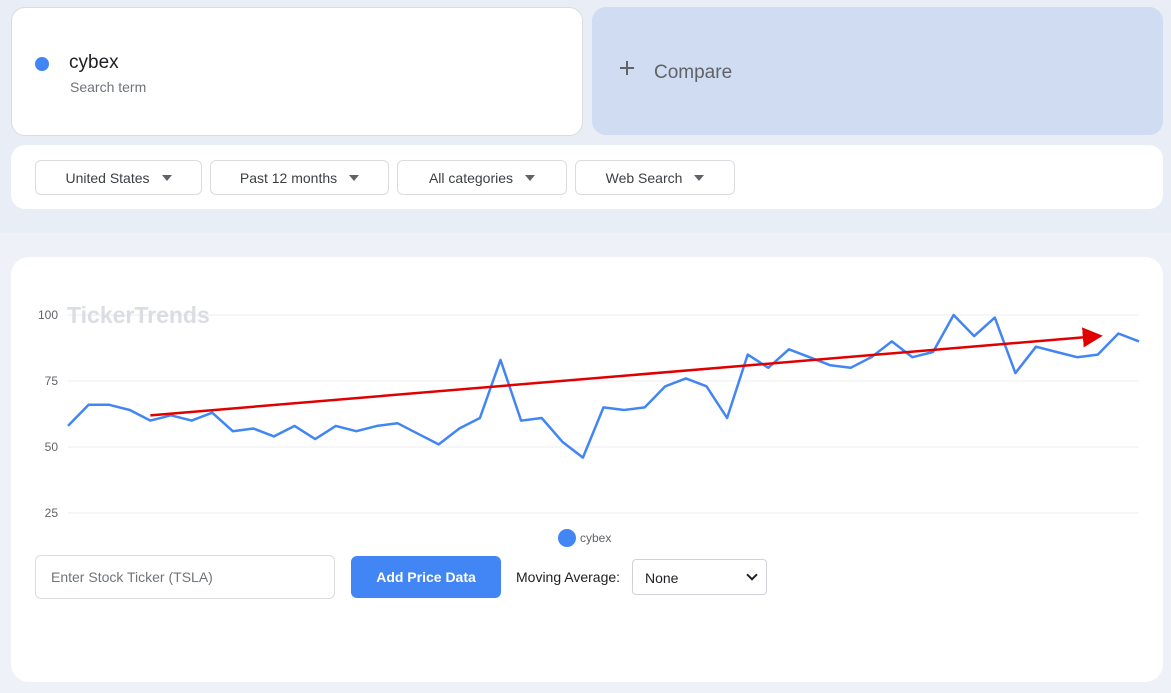 Image resolution: width=1171 pixels, height=693 pixels. I want to click on y-tick-label: 100, so click(48, 315).